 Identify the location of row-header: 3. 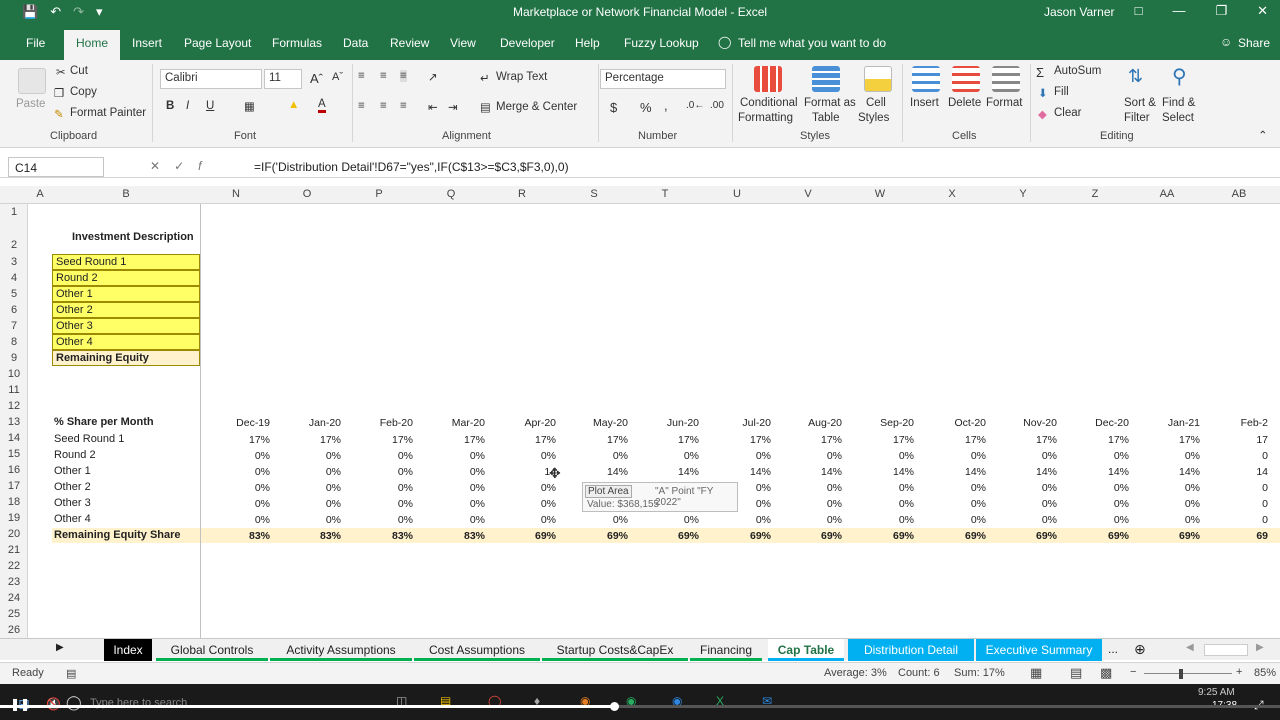
(14, 262).